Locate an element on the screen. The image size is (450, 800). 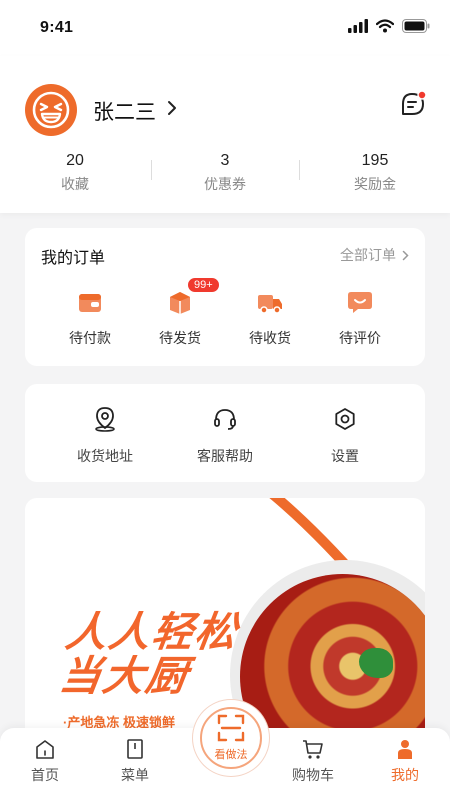
stat-favorites: 20 收藏 is located at coordinates (75, 174).